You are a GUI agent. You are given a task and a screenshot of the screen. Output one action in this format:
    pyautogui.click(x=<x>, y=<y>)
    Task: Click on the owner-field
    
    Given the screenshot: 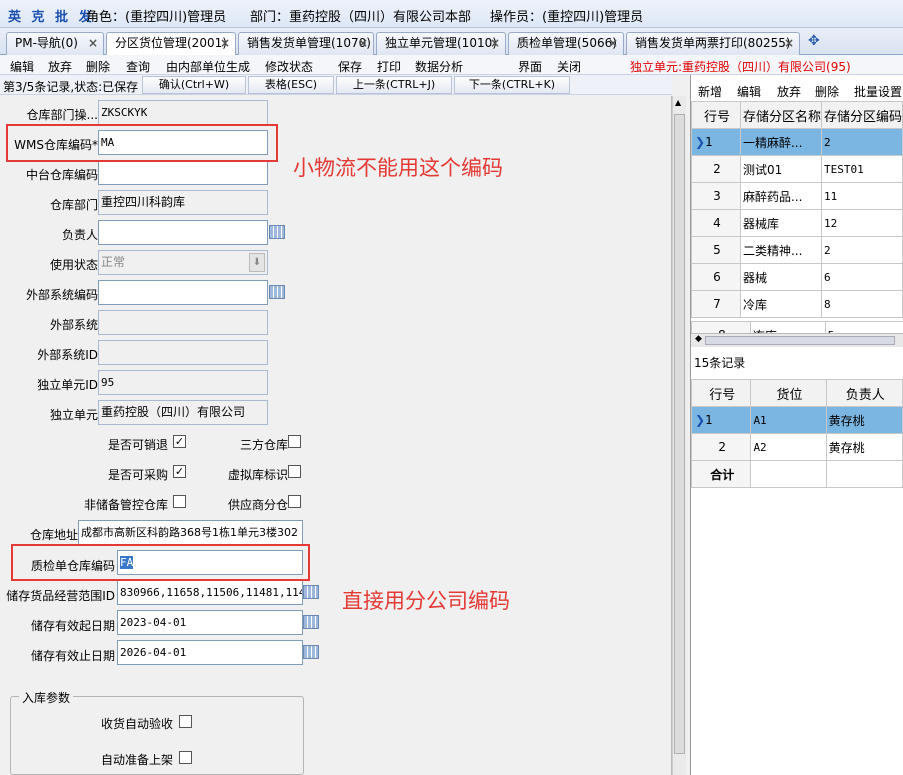 What is the action you would take?
    pyautogui.click(x=183, y=232)
    